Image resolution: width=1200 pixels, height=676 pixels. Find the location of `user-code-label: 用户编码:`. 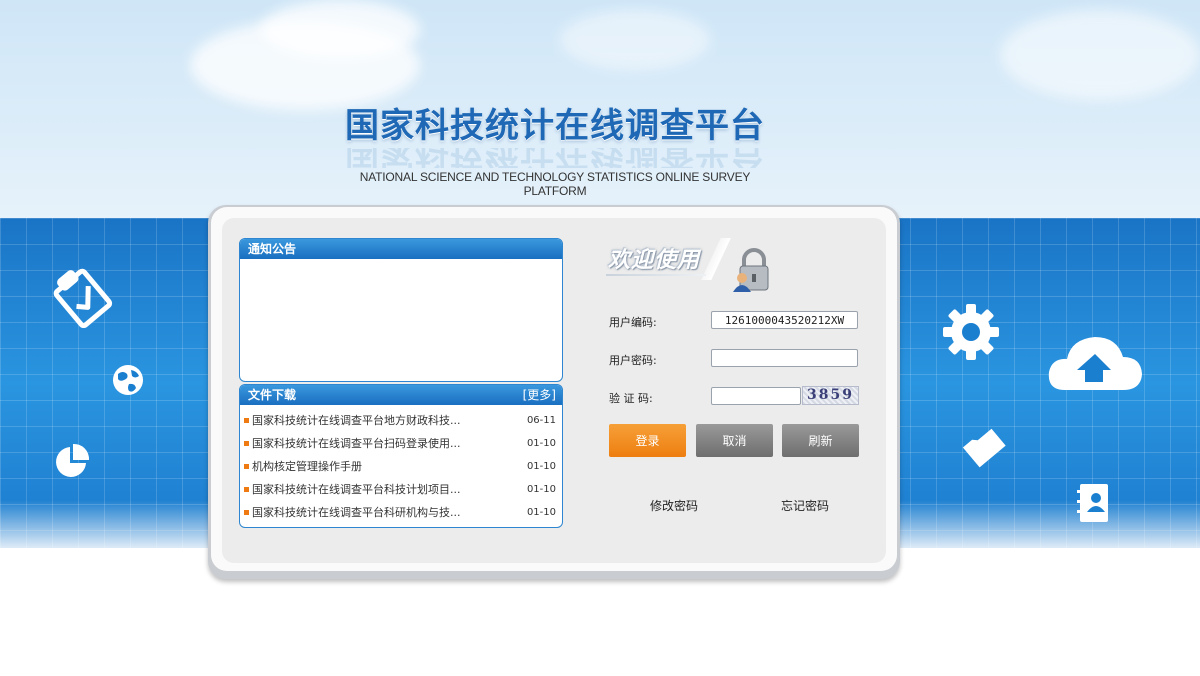

user-code-label: 用户编码: is located at coordinates (633, 322).